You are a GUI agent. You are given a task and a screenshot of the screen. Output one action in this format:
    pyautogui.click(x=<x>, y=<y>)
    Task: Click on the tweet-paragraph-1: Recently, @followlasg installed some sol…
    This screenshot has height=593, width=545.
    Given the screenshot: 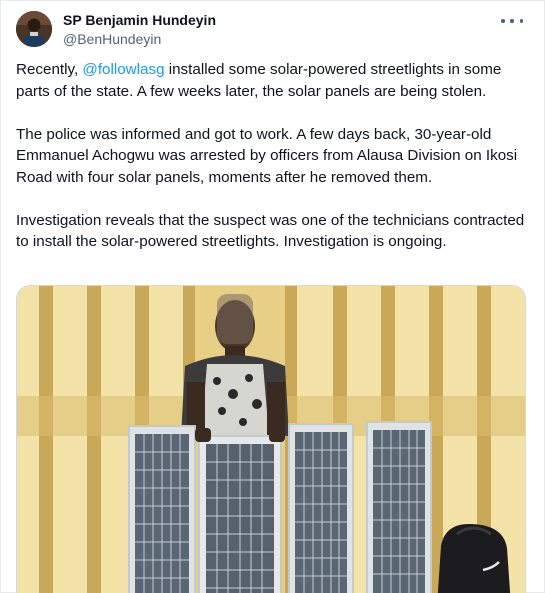 What is the action you would take?
    pyautogui.click(x=273, y=80)
    